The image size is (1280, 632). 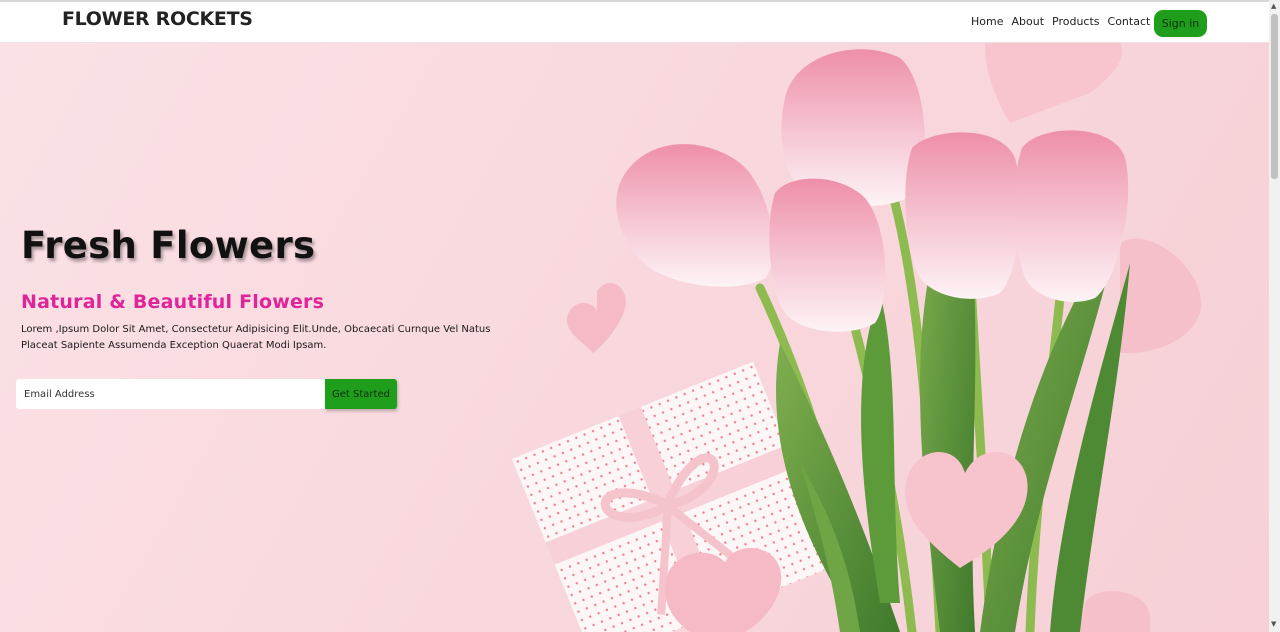 I want to click on nav-link-about: About, so click(x=1027, y=21).